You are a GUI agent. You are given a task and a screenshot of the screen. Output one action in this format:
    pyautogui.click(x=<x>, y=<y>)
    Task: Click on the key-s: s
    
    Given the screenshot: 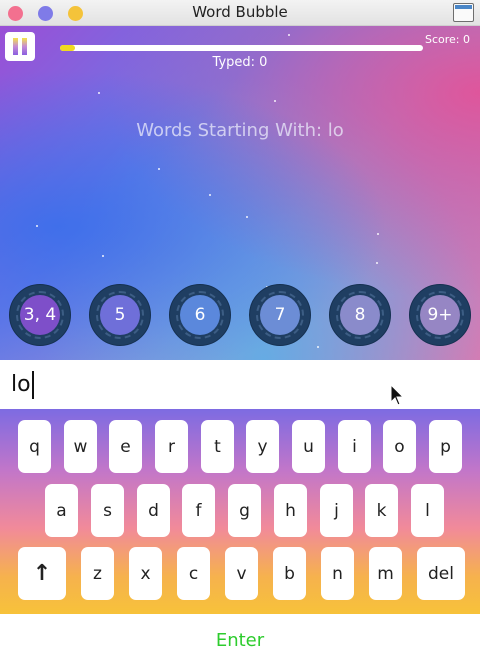 What is the action you would take?
    pyautogui.click(x=107, y=510)
    